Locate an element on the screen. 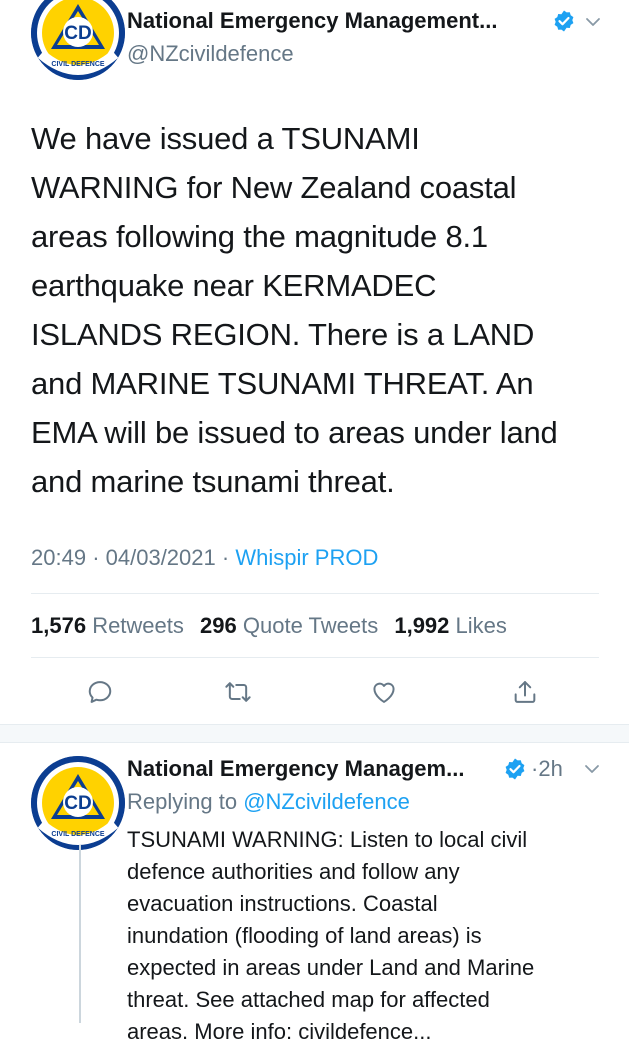  author-handle: @NZcivildefence is located at coordinates (210, 54).